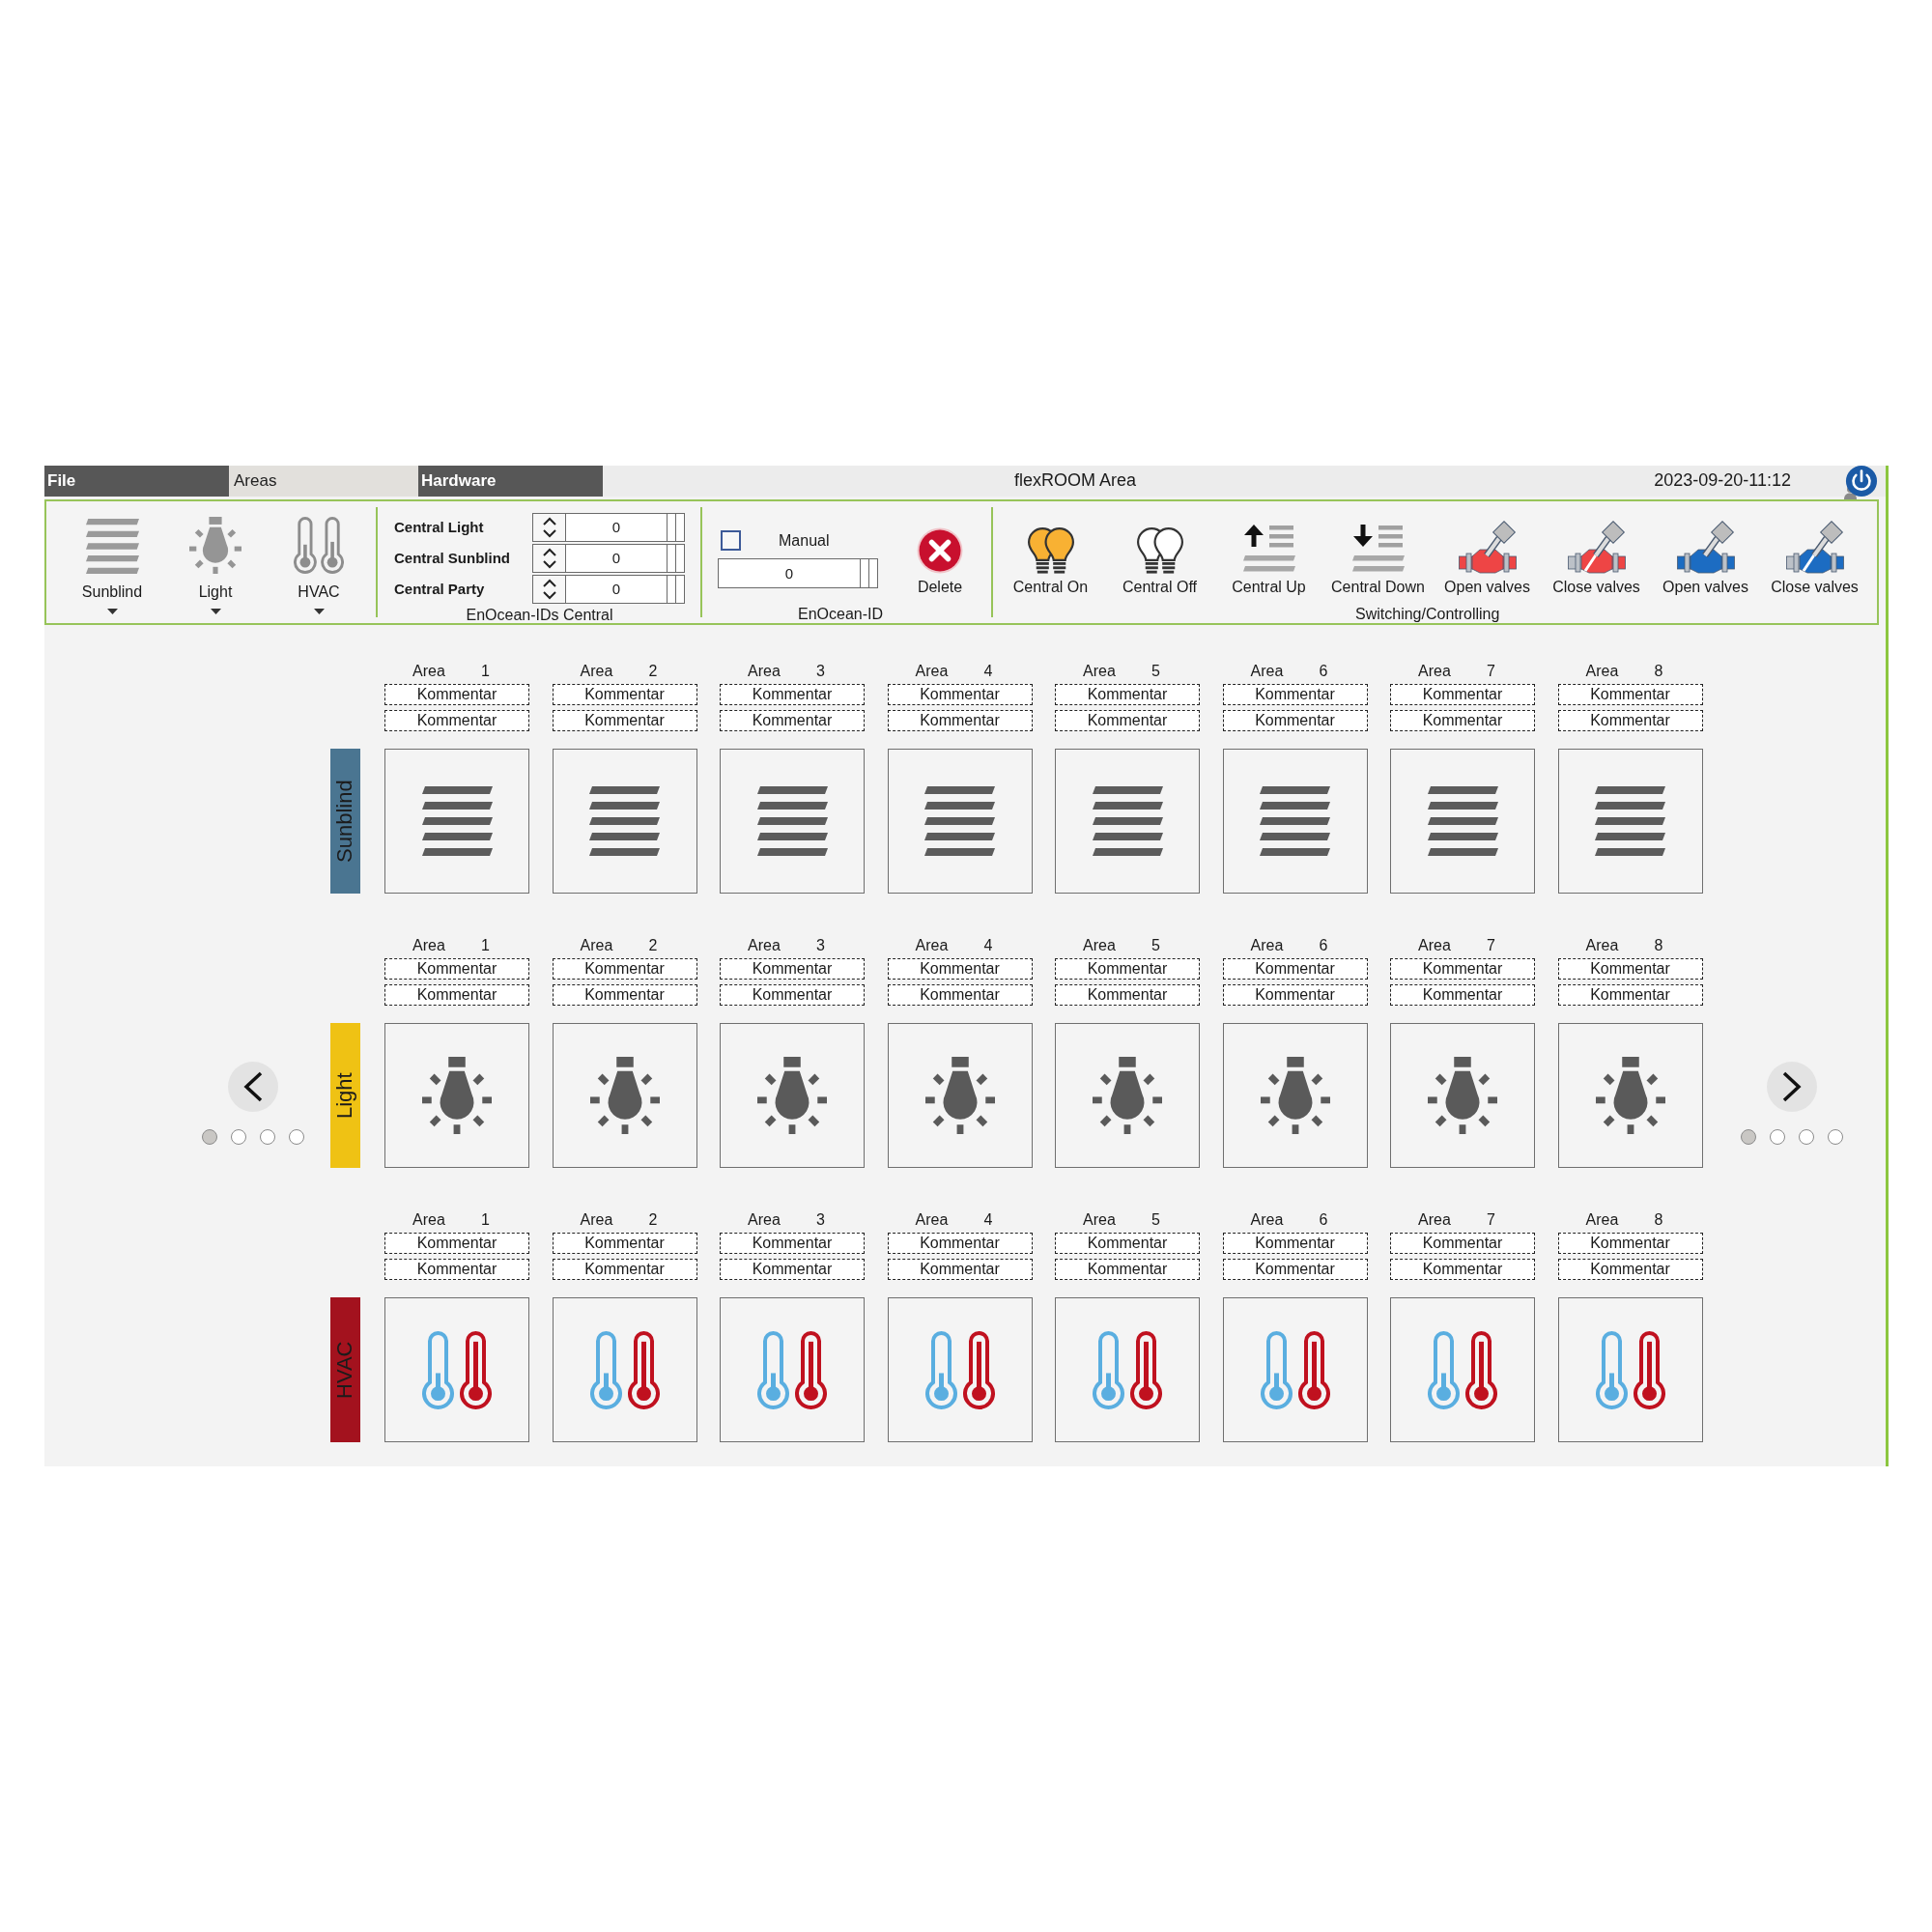 The width and height of the screenshot is (1932, 1932). I want to click on toolbar-button: Central Off, so click(1159, 558).